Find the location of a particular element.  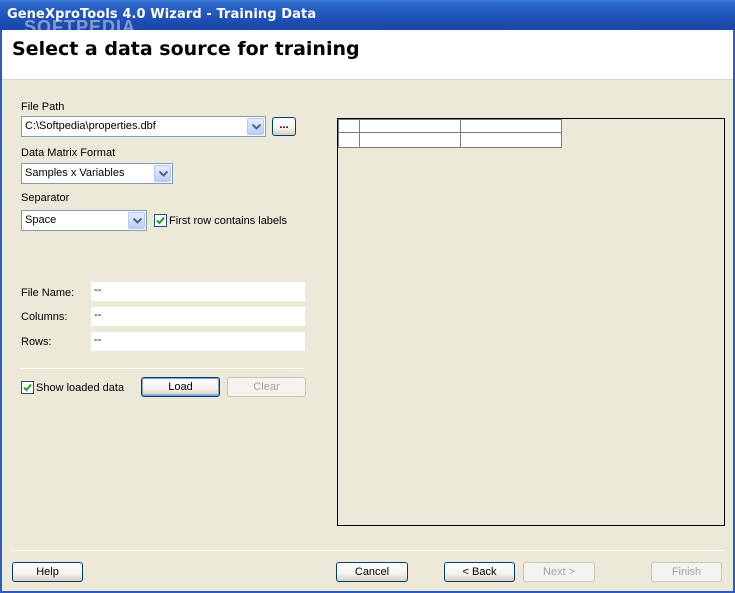

data-matrix-format-value: Samples x Variables is located at coordinates (75, 173).